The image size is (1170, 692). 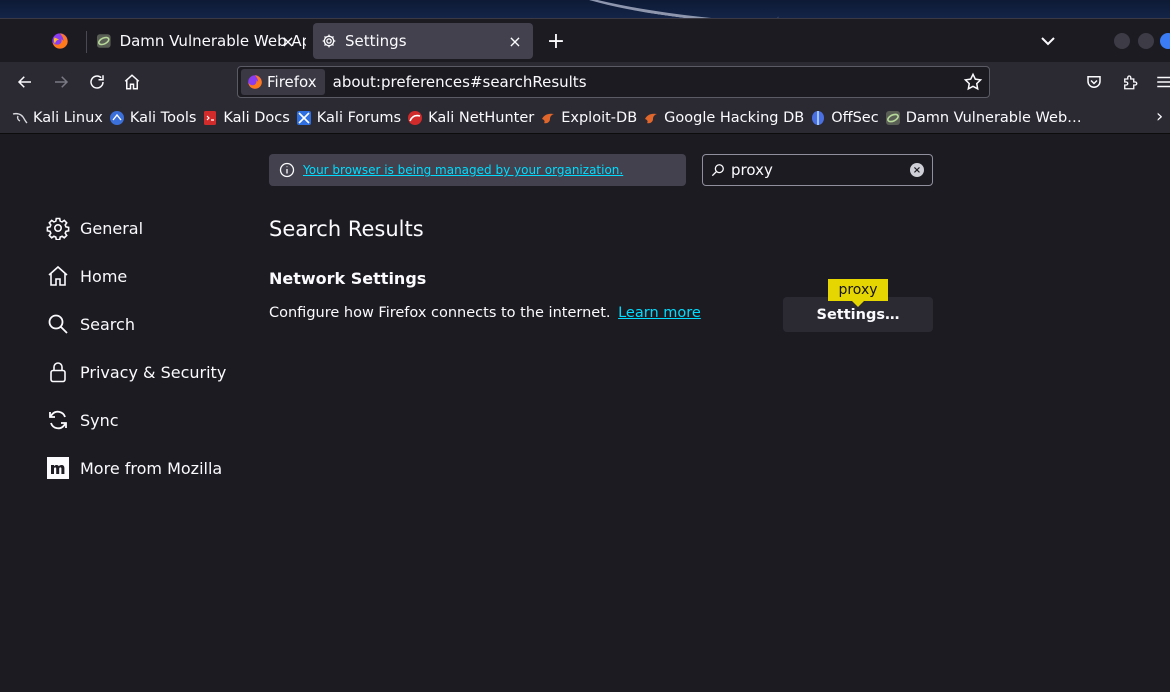 I want to click on back-button, so click(x=25, y=82).